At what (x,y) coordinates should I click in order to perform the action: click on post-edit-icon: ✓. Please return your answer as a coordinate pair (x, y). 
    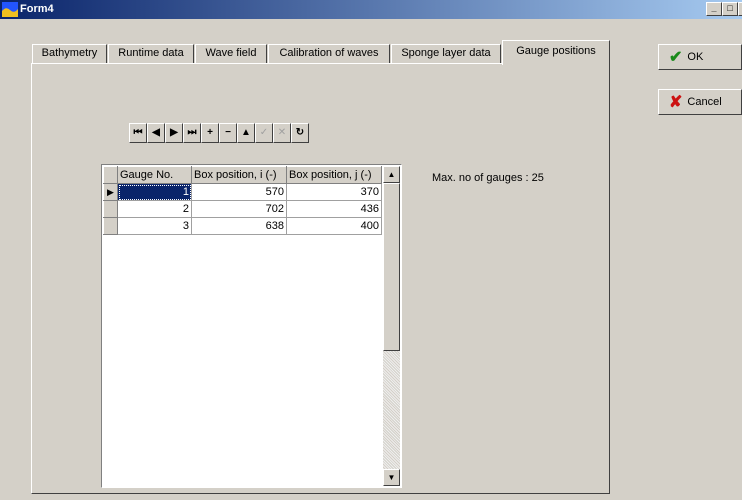
    Looking at the image, I should click on (264, 132).